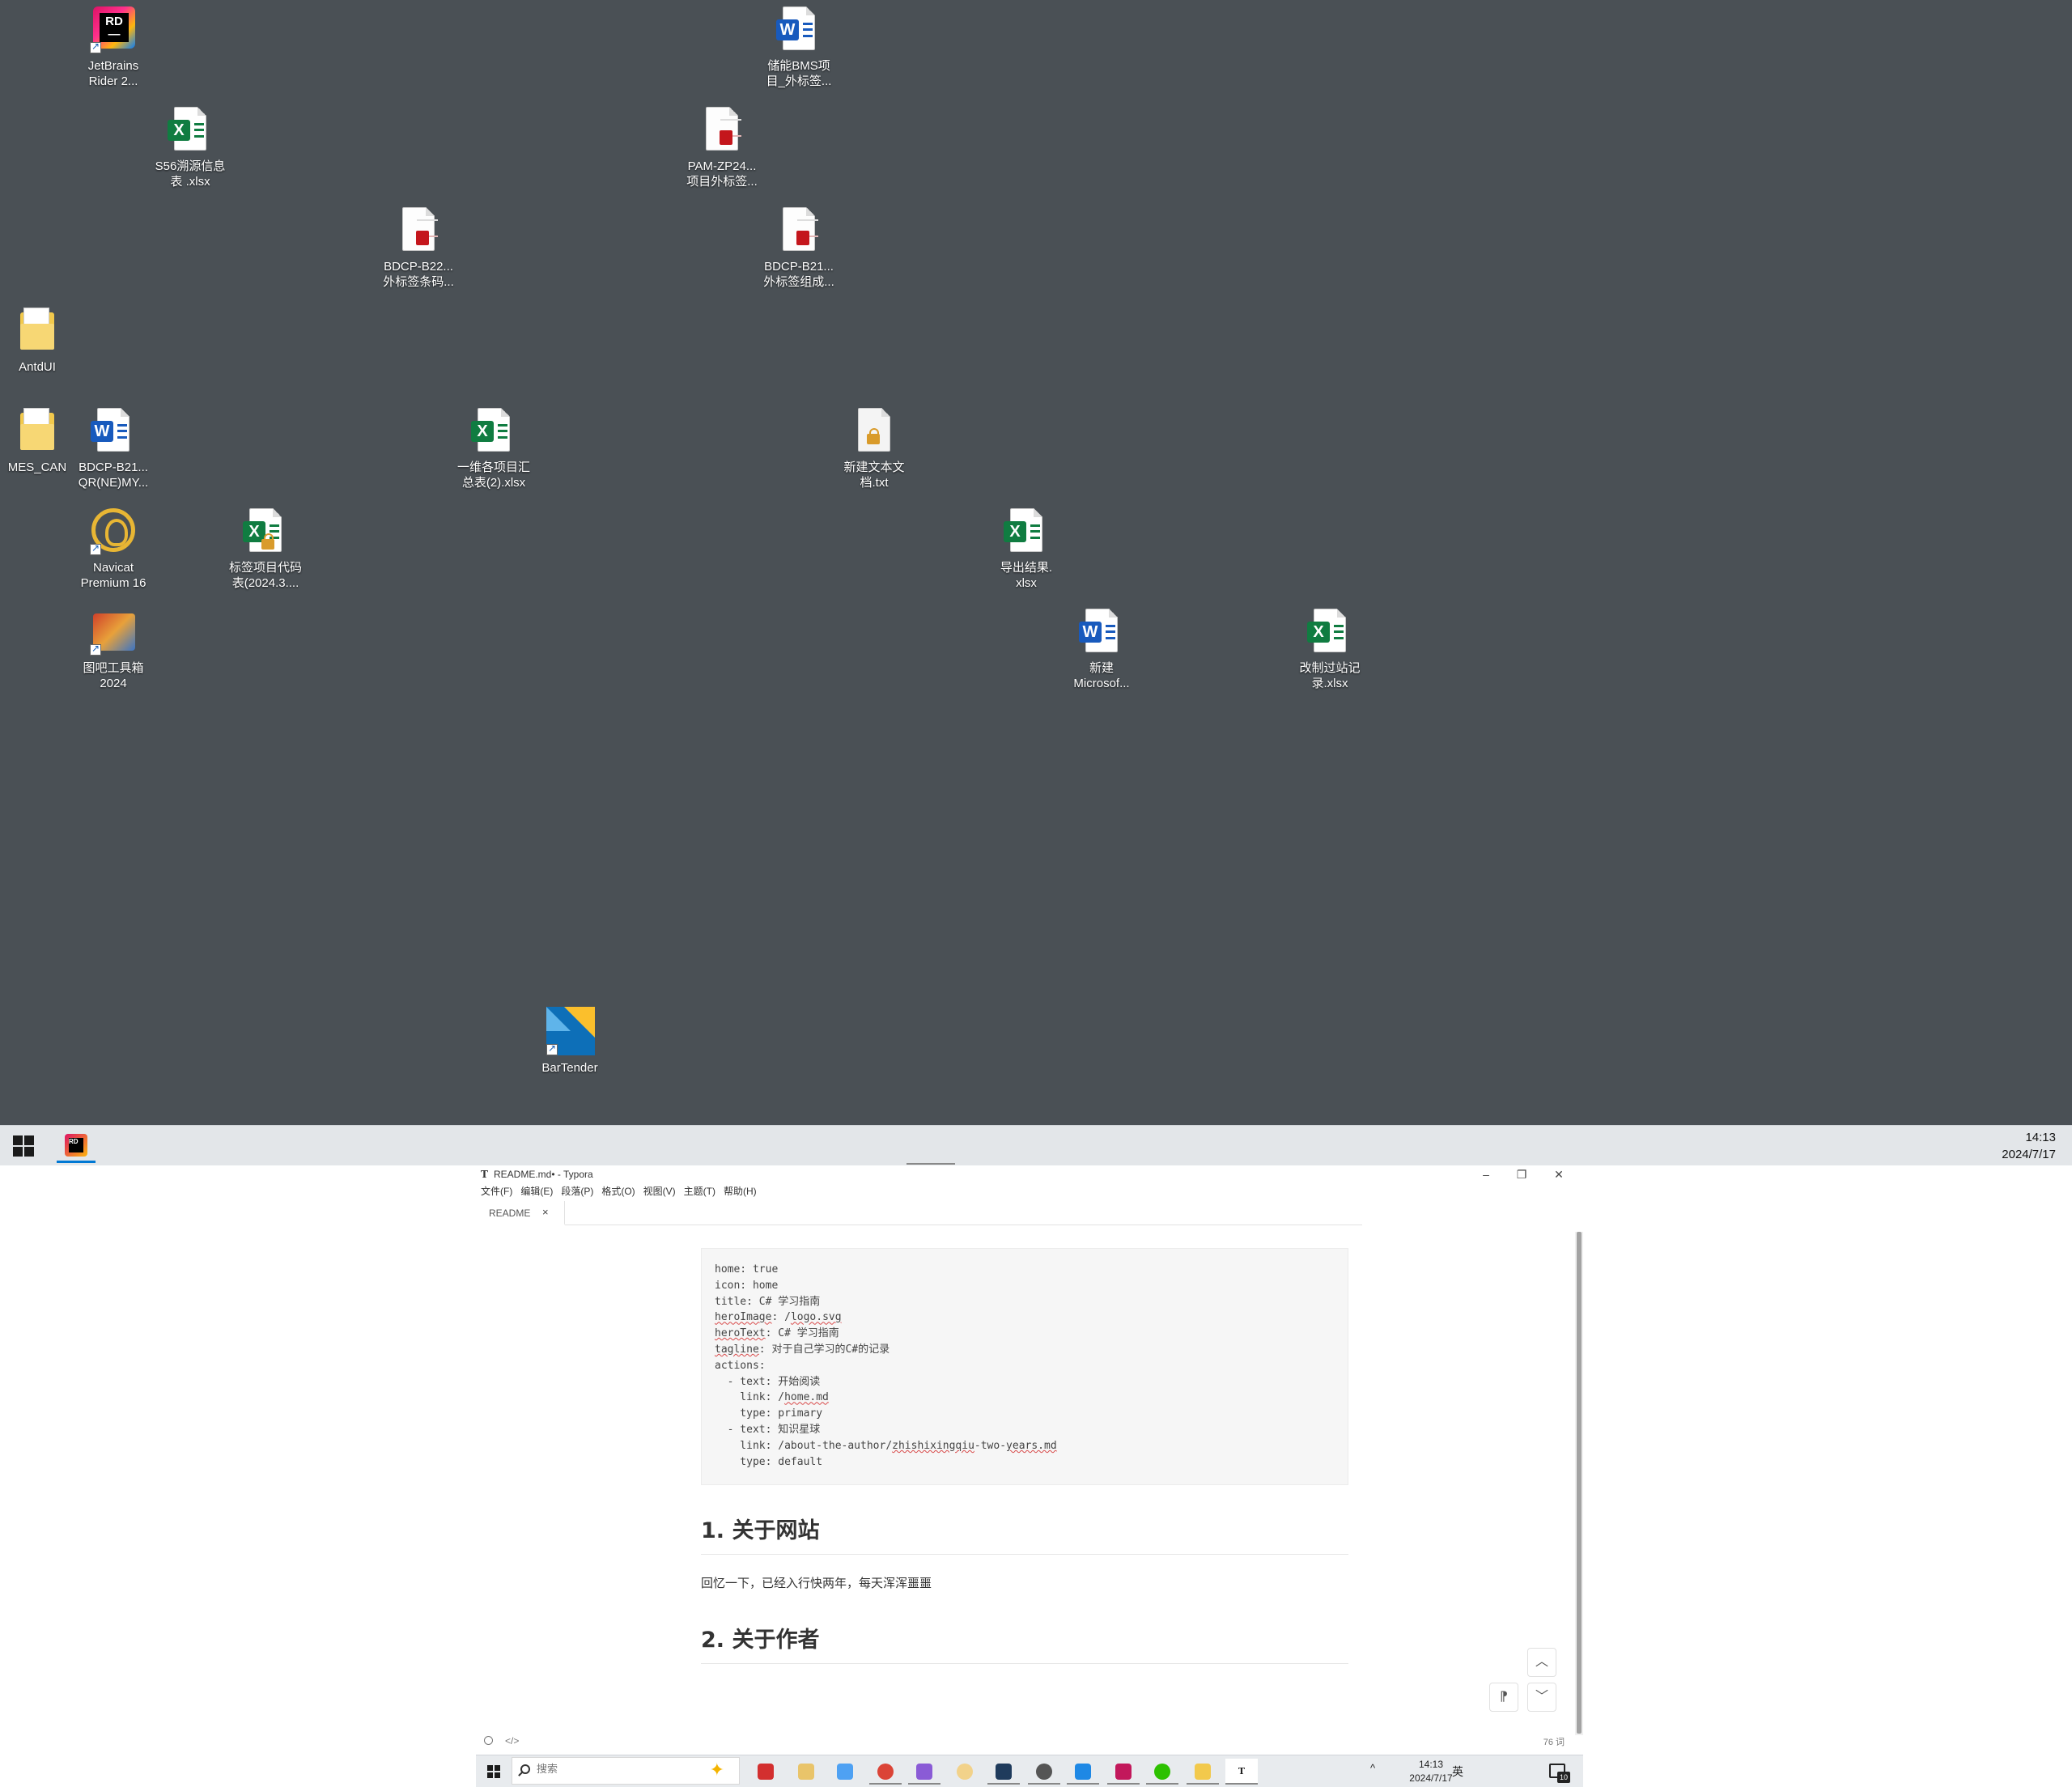  I want to click on heading-about-site: 1. 关于网站, so click(1024, 1534).